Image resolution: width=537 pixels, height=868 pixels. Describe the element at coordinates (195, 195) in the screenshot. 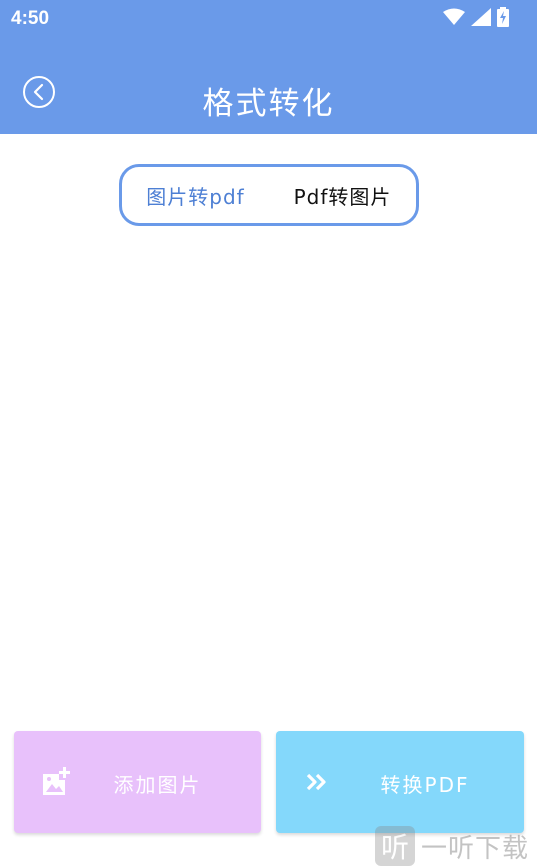

I see `tab-image-to-pdf: 图片转pdf` at that location.